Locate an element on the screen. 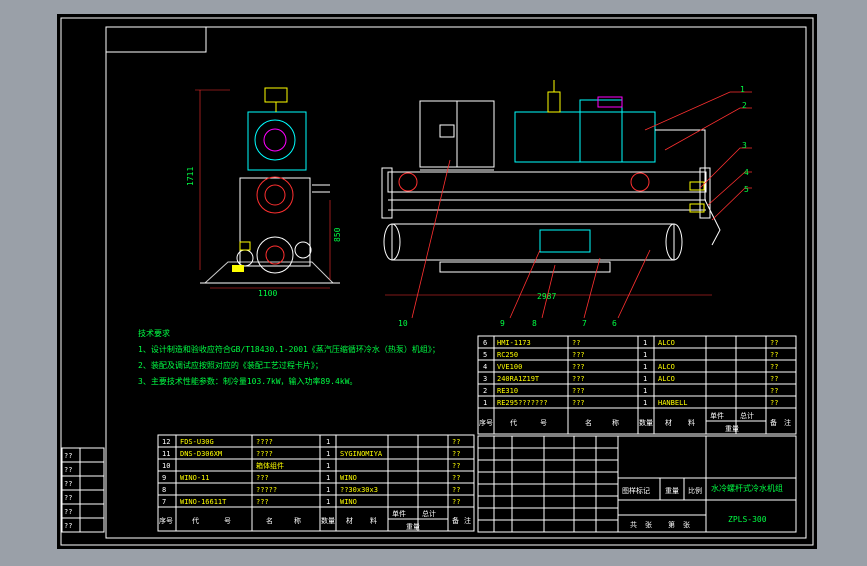 The image size is (867, 566). dim-width-side: 1100 is located at coordinates (267, 293).